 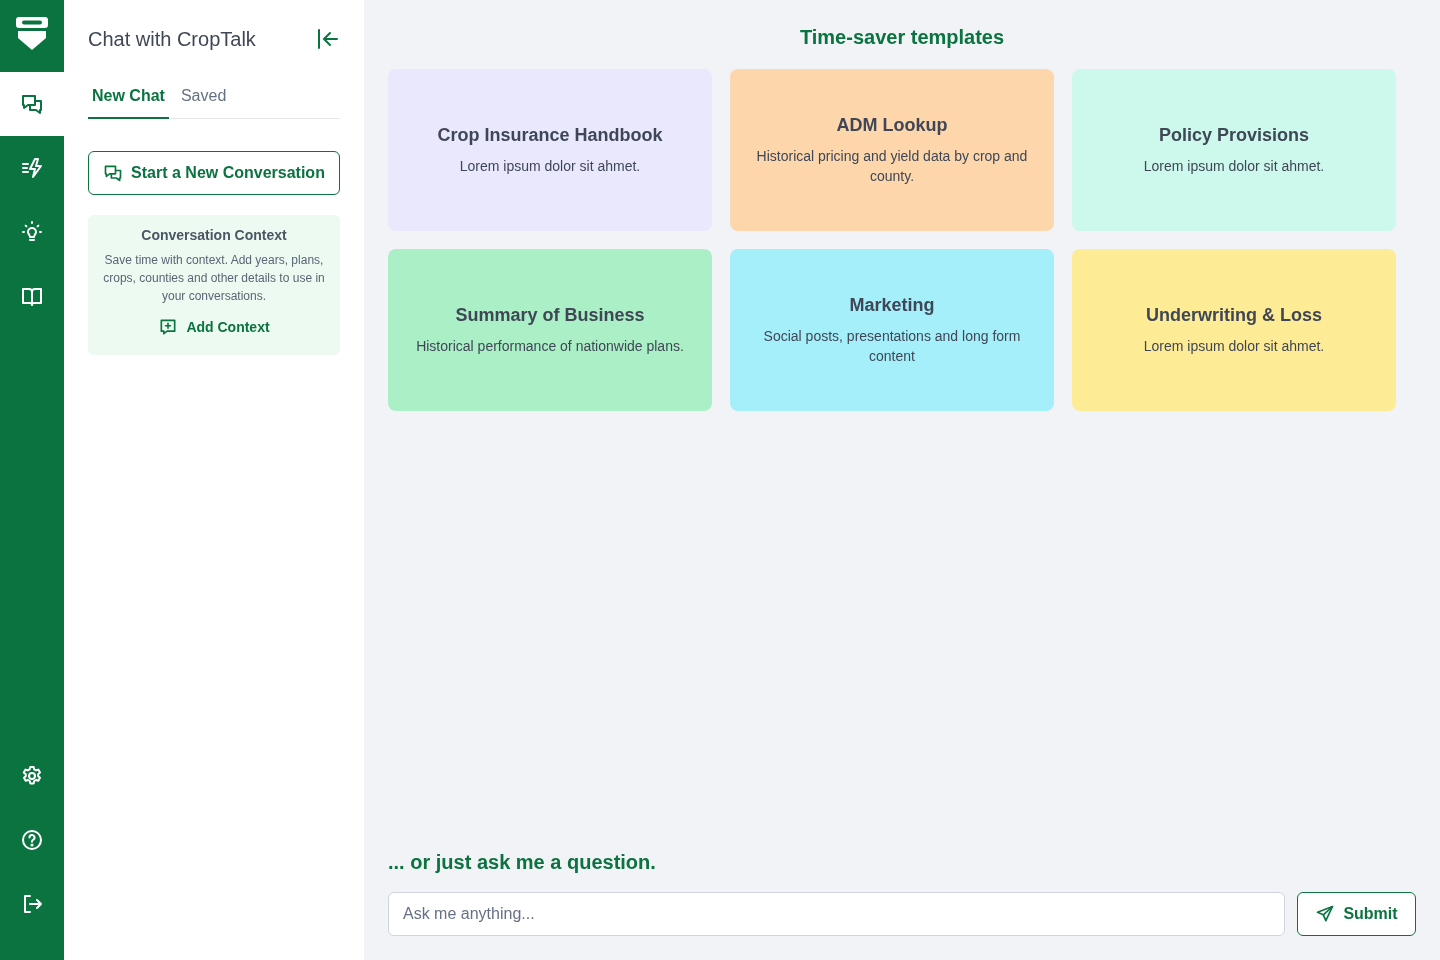 What do you see at coordinates (203, 99) in the screenshot?
I see `tab: Saved` at bounding box center [203, 99].